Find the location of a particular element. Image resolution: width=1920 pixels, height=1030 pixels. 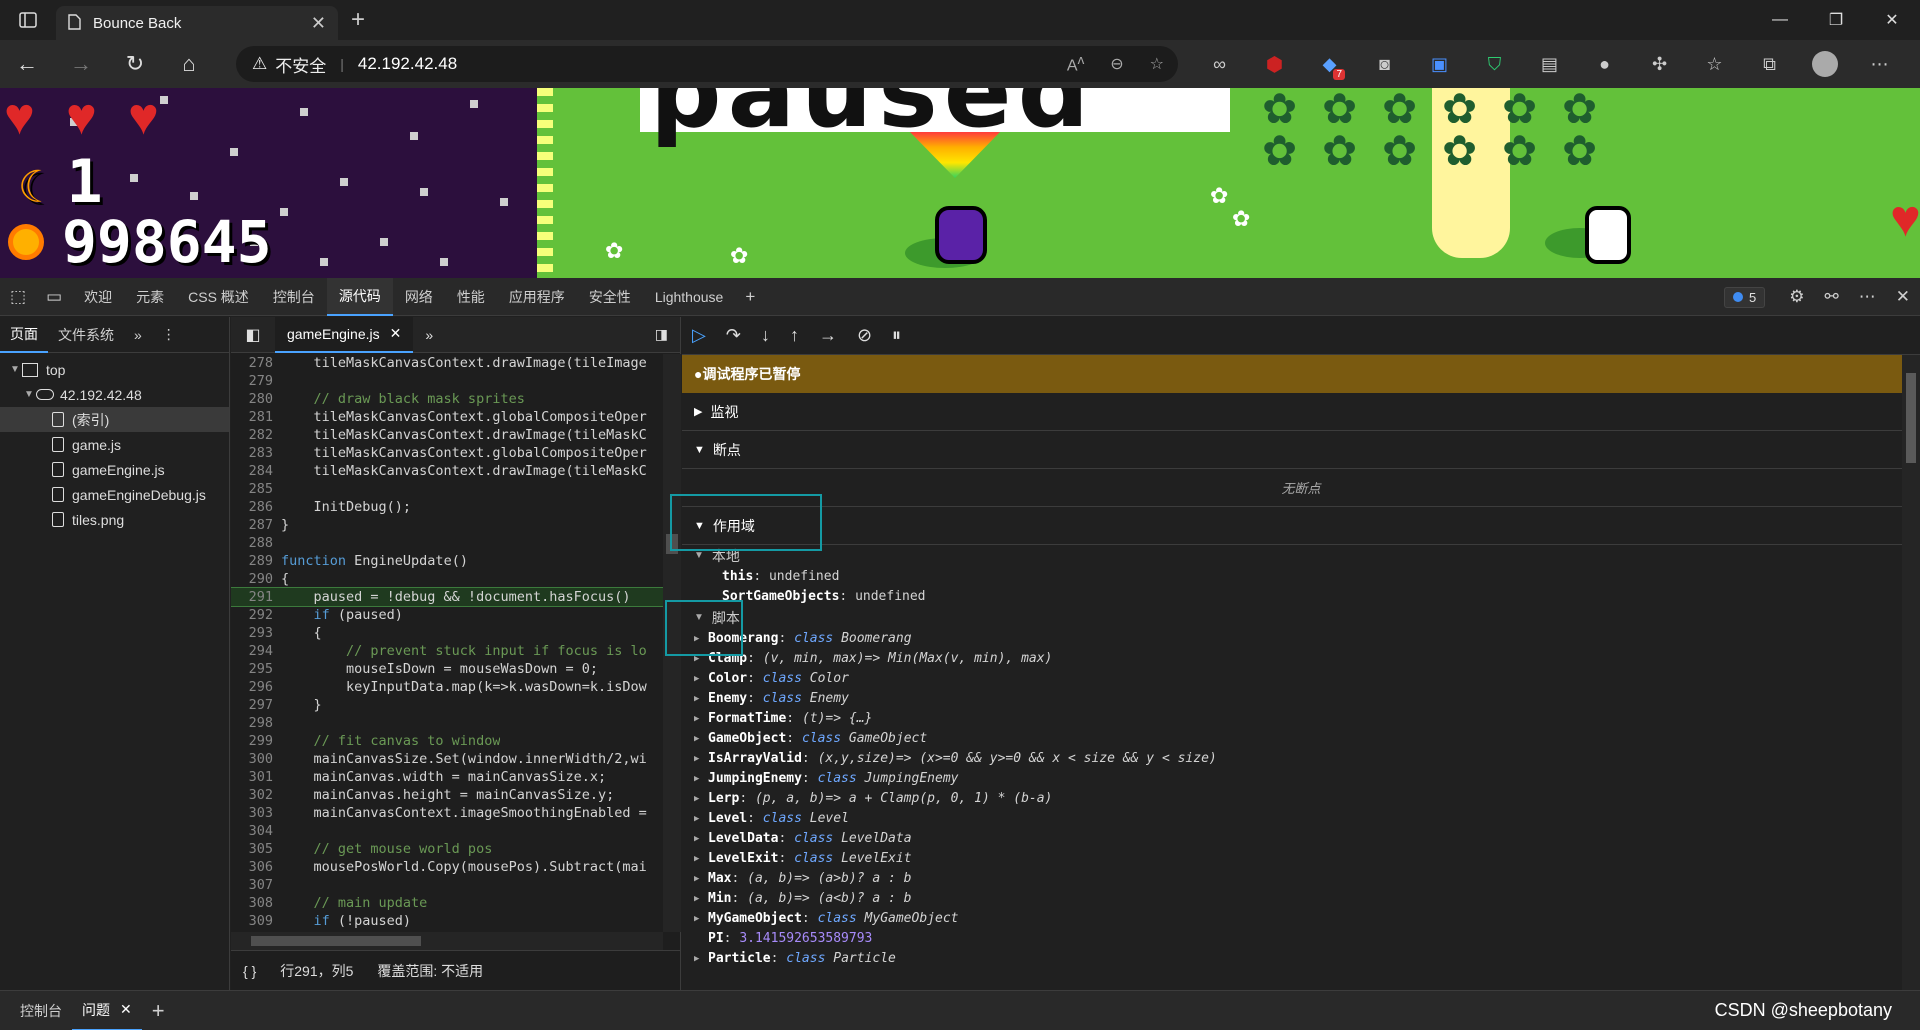

tree-node-host: ▼ 42.192.42.48 is located at coordinates (114, 394).